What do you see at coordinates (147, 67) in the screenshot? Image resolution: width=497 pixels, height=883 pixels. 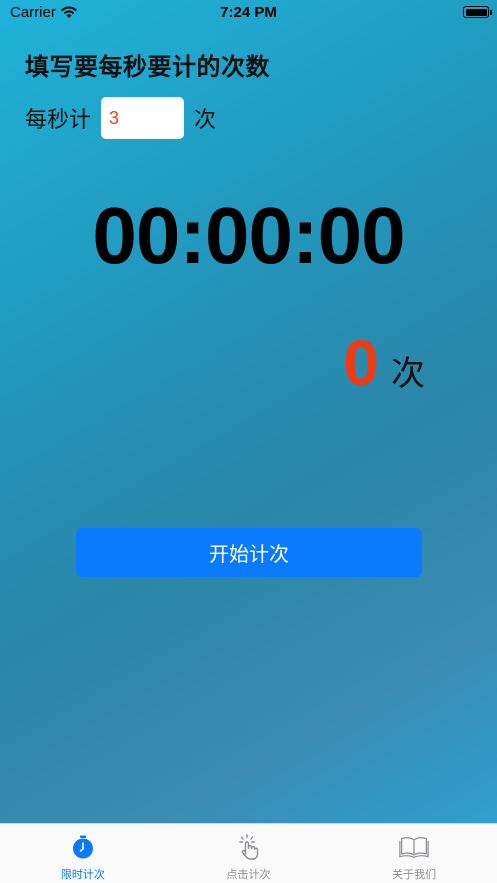 I see `page-title: 填写要每秒要计的次数` at bounding box center [147, 67].